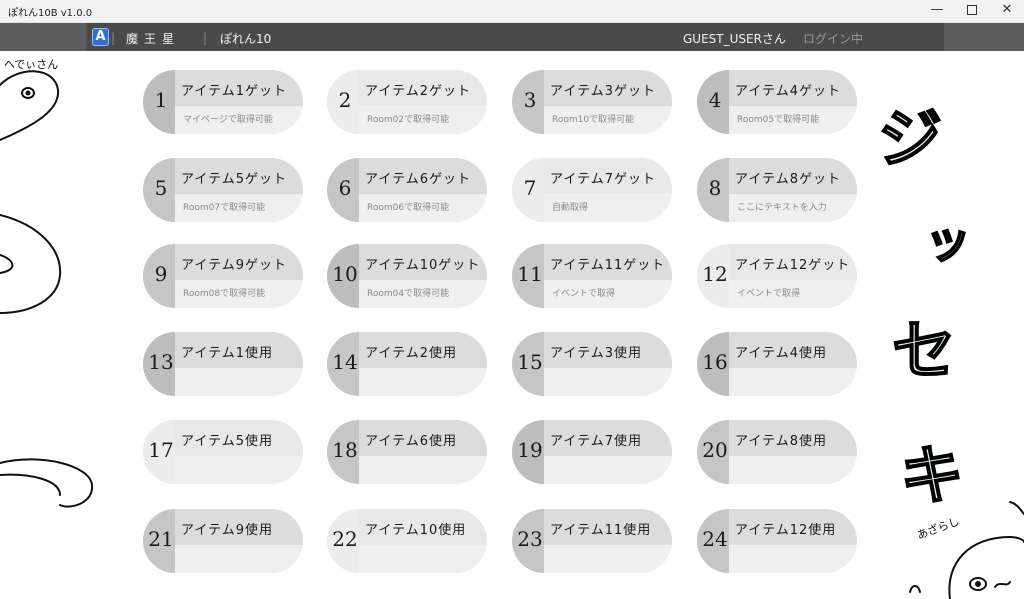 The height and width of the screenshot is (599, 1024). What do you see at coordinates (223, 276) in the screenshot?
I see `item-button: 9 アイテム9ゲット Room08で取得可能` at bounding box center [223, 276].